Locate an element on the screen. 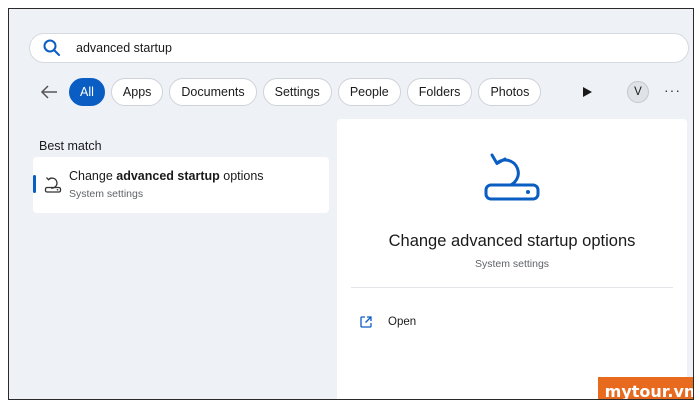 This screenshot has height=410, width=700. open-external-icon is located at coordinates (366, 322).